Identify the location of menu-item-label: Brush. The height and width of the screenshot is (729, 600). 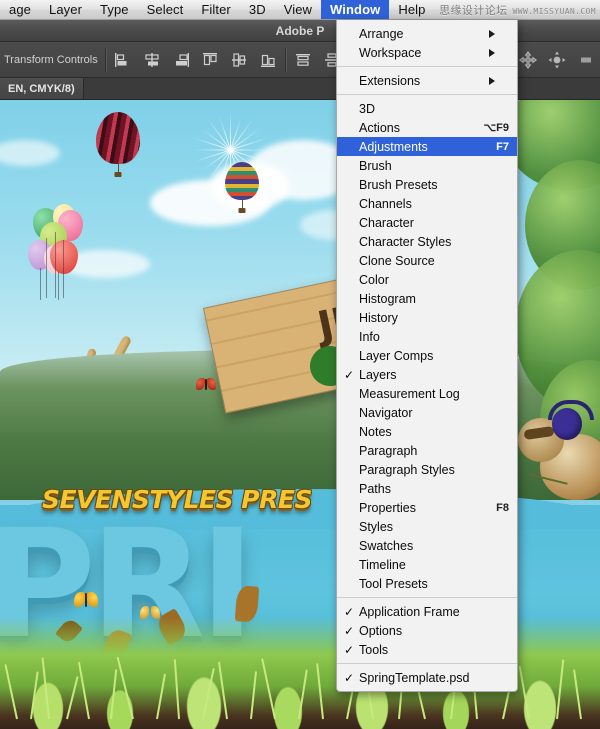
(375, 165).